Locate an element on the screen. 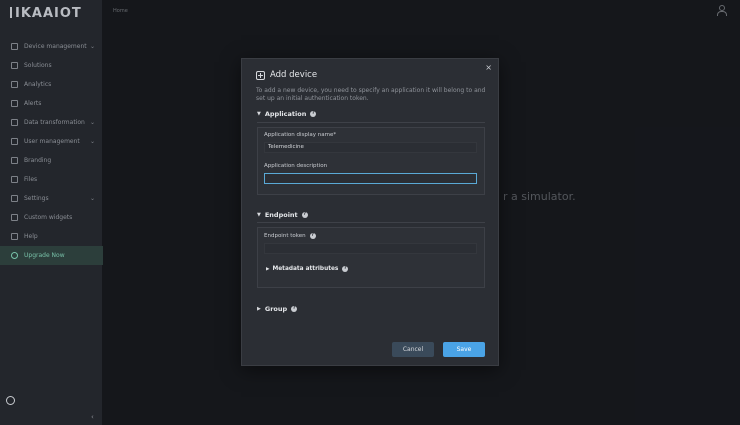  app-description-label: Application description is located at coordinates (296, 166).